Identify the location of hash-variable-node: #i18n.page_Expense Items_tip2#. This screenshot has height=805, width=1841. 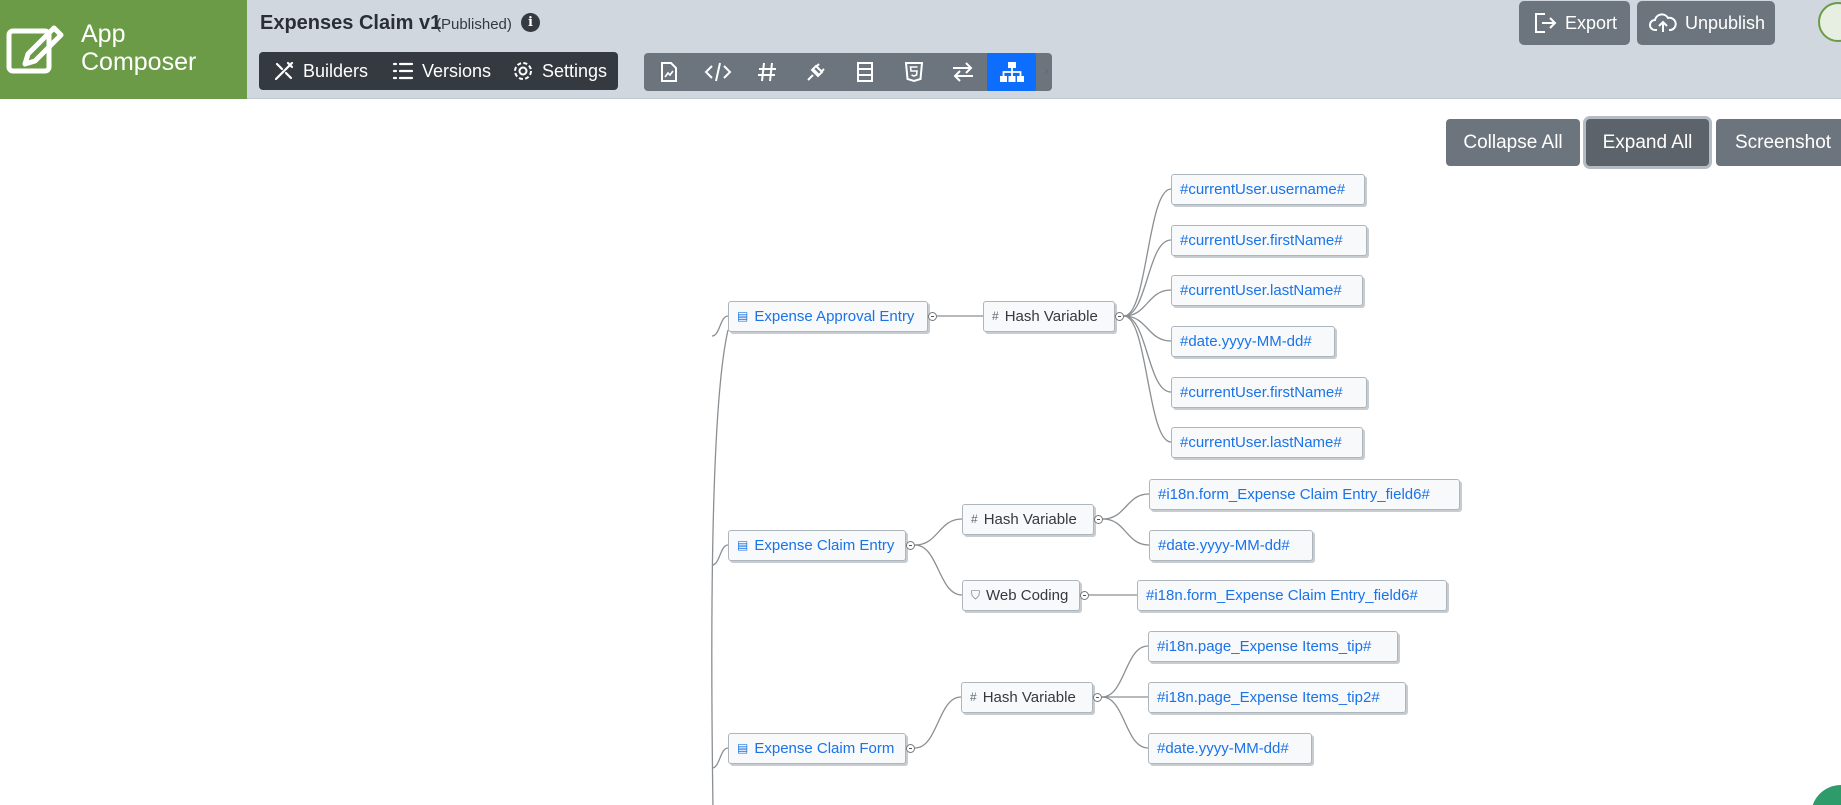
(1277, 697).